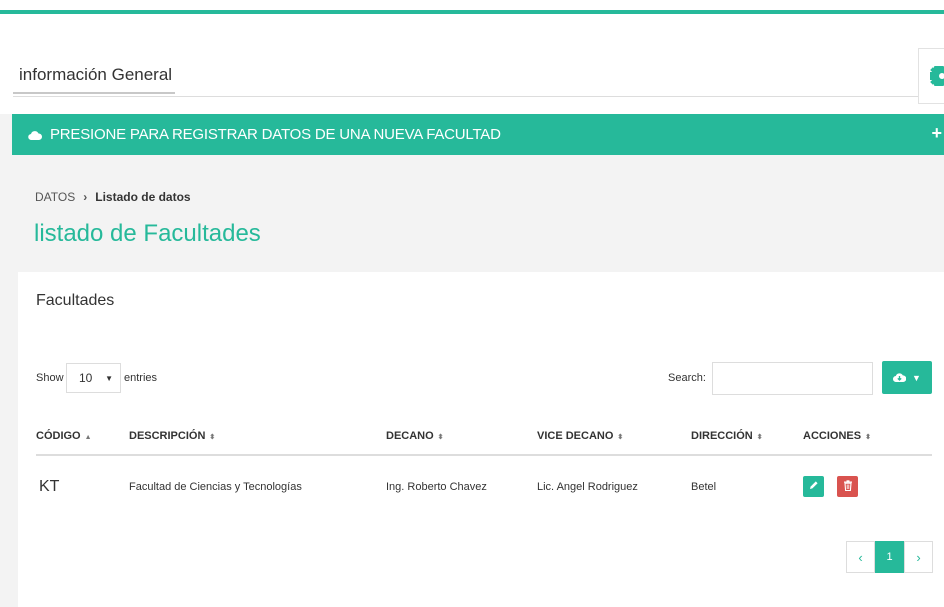 The height and width of the screenshot is (607, 944). I want to click on tab-informacion-general: información General, so click(94, 79).